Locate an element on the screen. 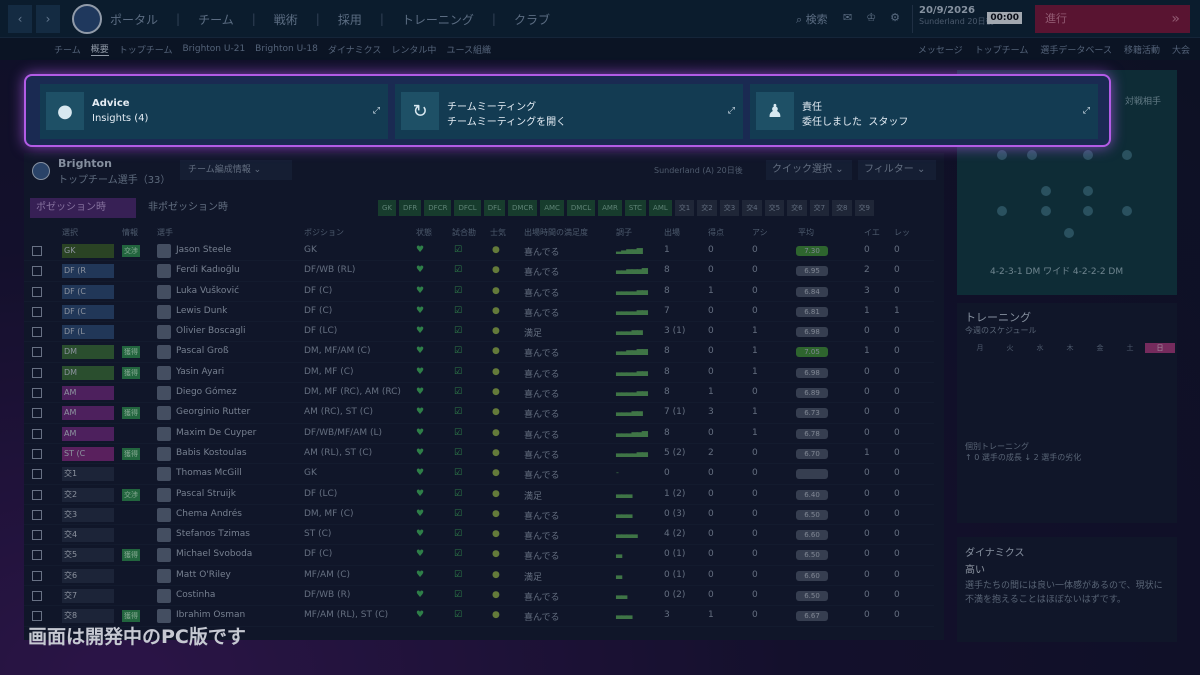 The height and width of the screenshot is (675, 1200). staff-label: スタッフ is located at coordinates (888, 122).